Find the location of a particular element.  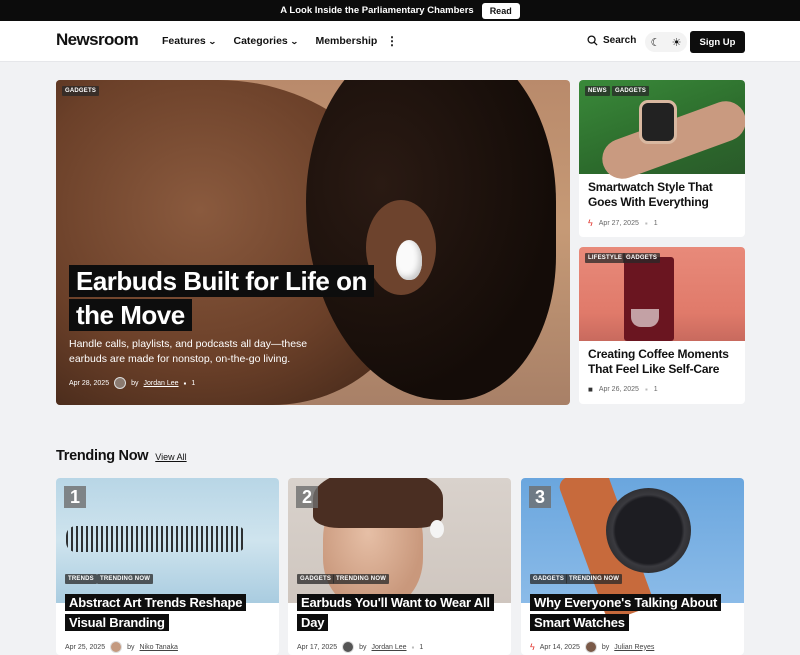

side-date: Apr 27, 2025 is located at coordinates (618, 223).